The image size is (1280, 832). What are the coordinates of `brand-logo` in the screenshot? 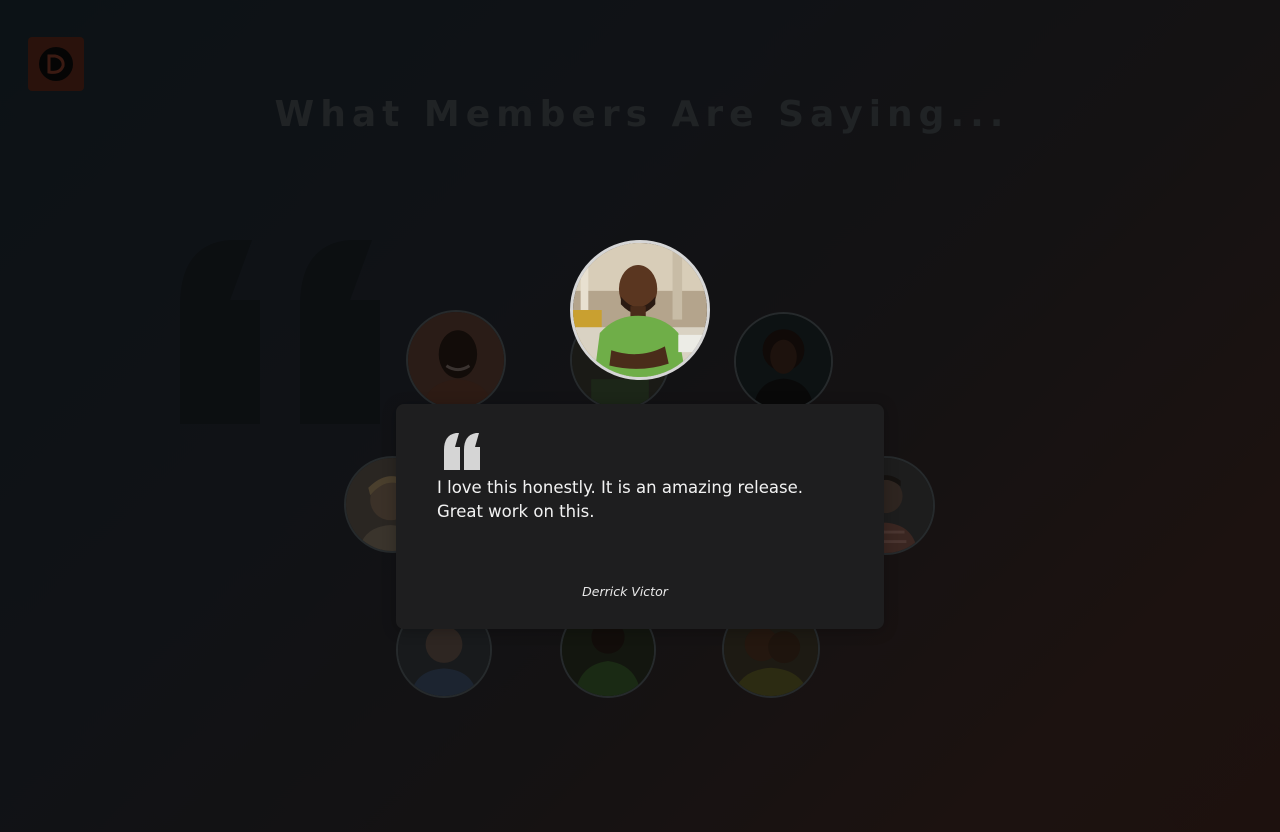 It's located at (56, 64).